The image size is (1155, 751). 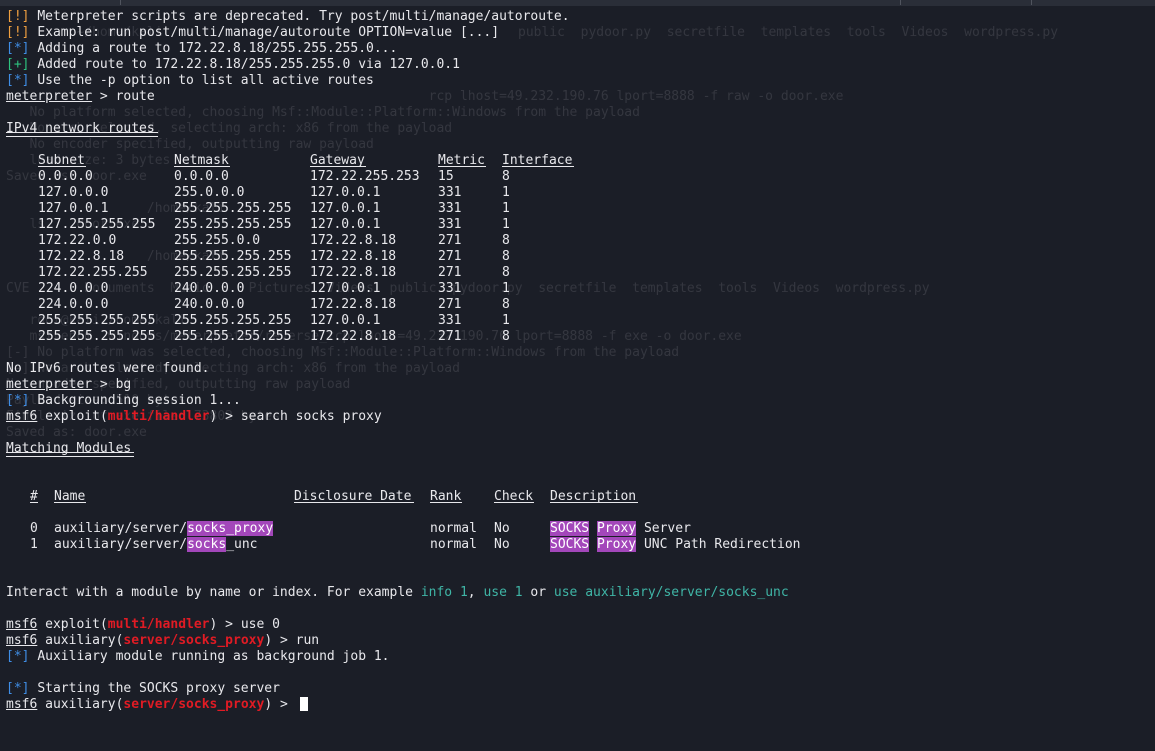 What do you see at coordinates (121, 528) in the screenshot?
I see `module-name-prefix: auxiliary/server/` at bounding box center [121, 528].